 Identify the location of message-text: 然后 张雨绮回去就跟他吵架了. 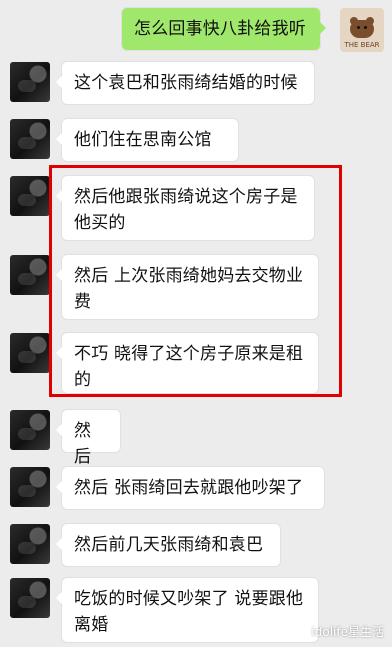
(189, 488).